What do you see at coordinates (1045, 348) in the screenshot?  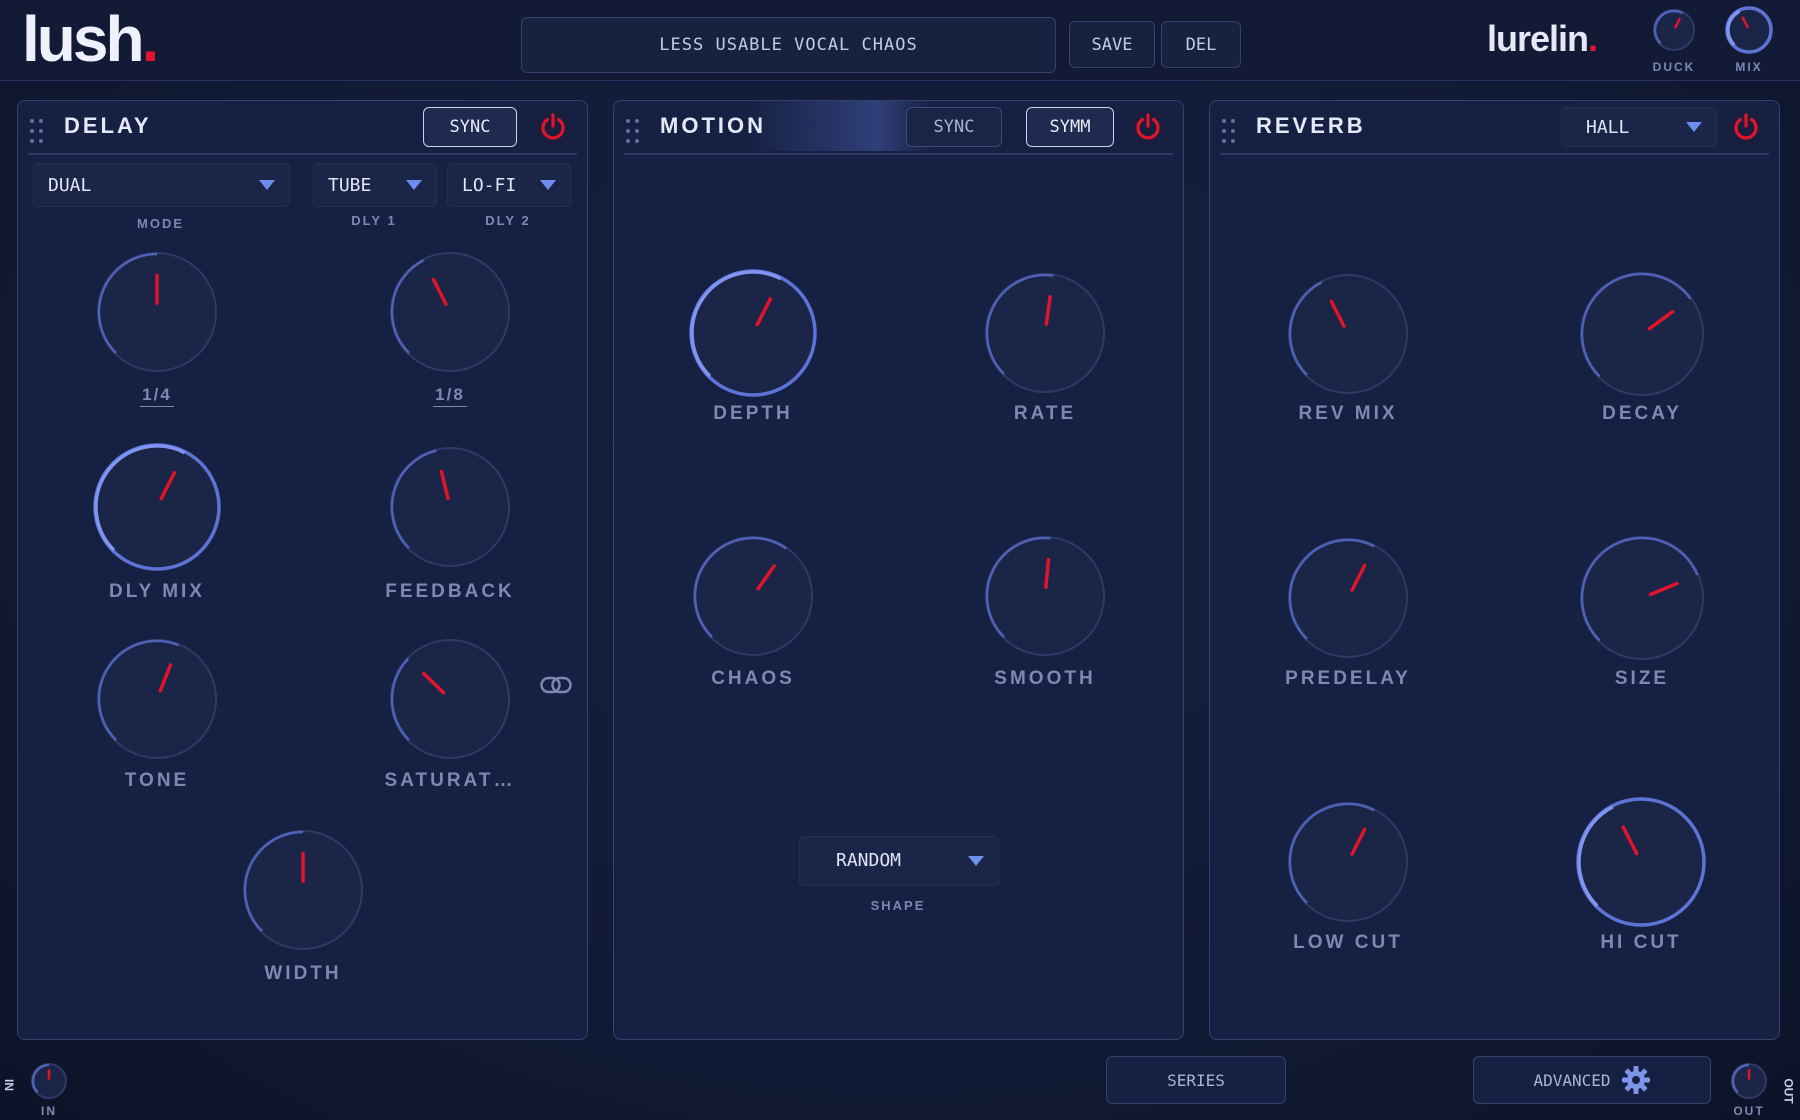 I see `rate-knob: RATE` at bounding box center [1045, 348].